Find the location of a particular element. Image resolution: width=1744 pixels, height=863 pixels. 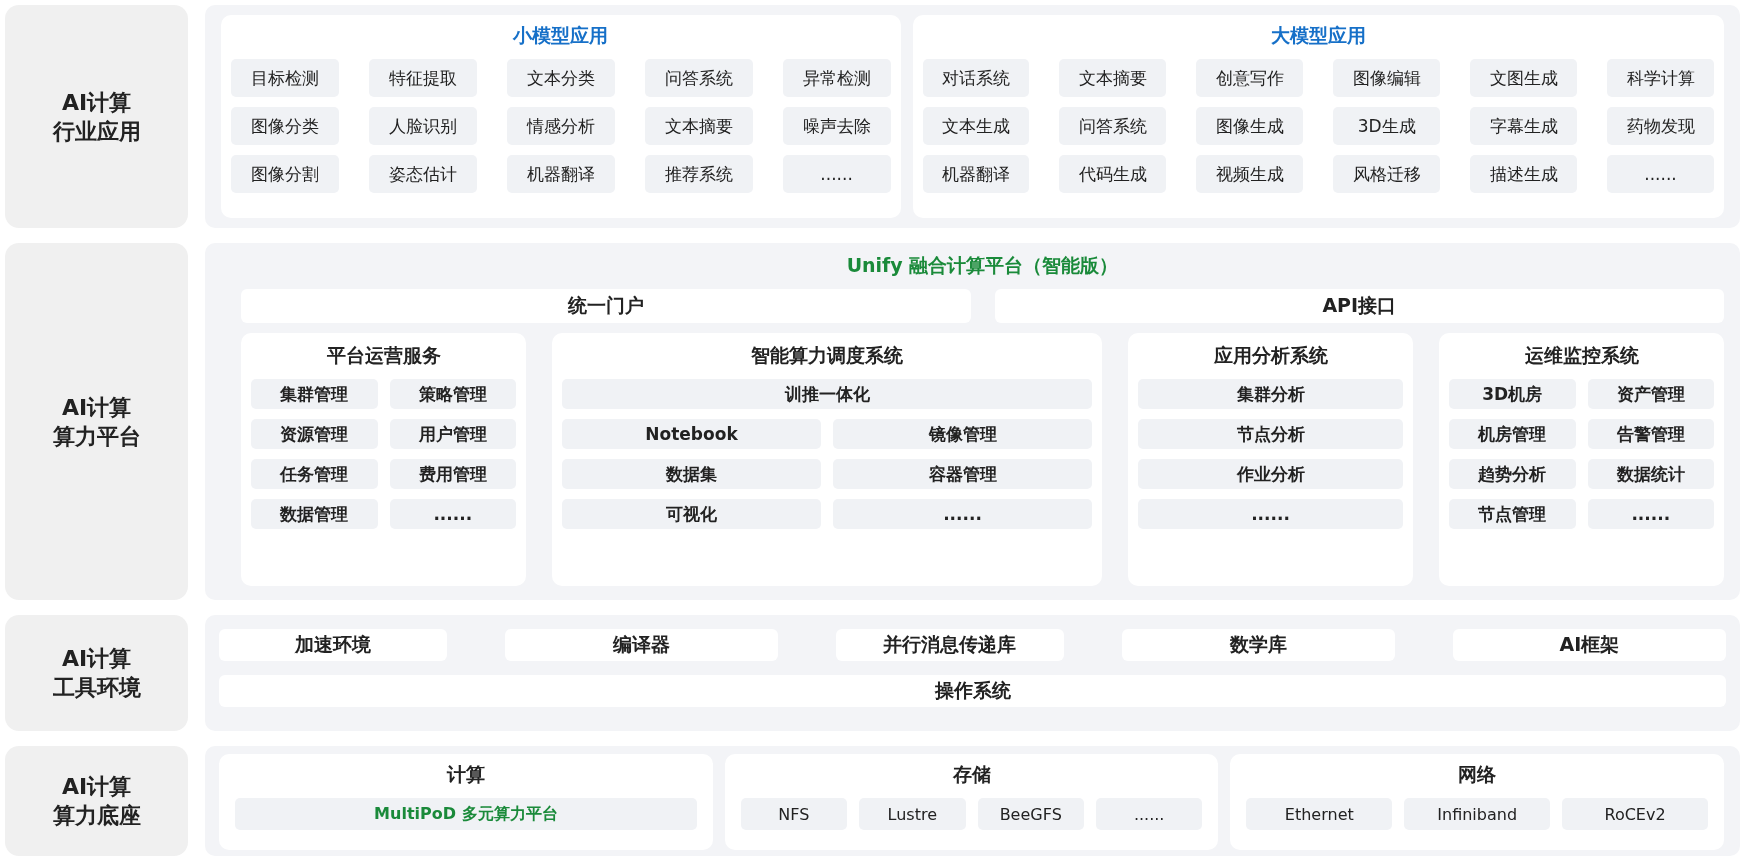

app-chip: 图像分类 is located at coordinates (285, 126).